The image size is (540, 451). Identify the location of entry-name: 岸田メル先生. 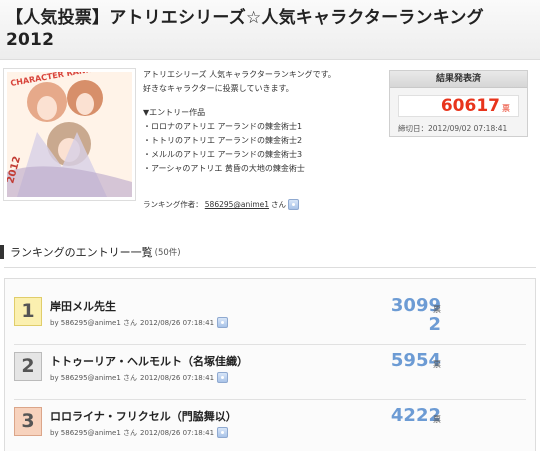
(83, 306).